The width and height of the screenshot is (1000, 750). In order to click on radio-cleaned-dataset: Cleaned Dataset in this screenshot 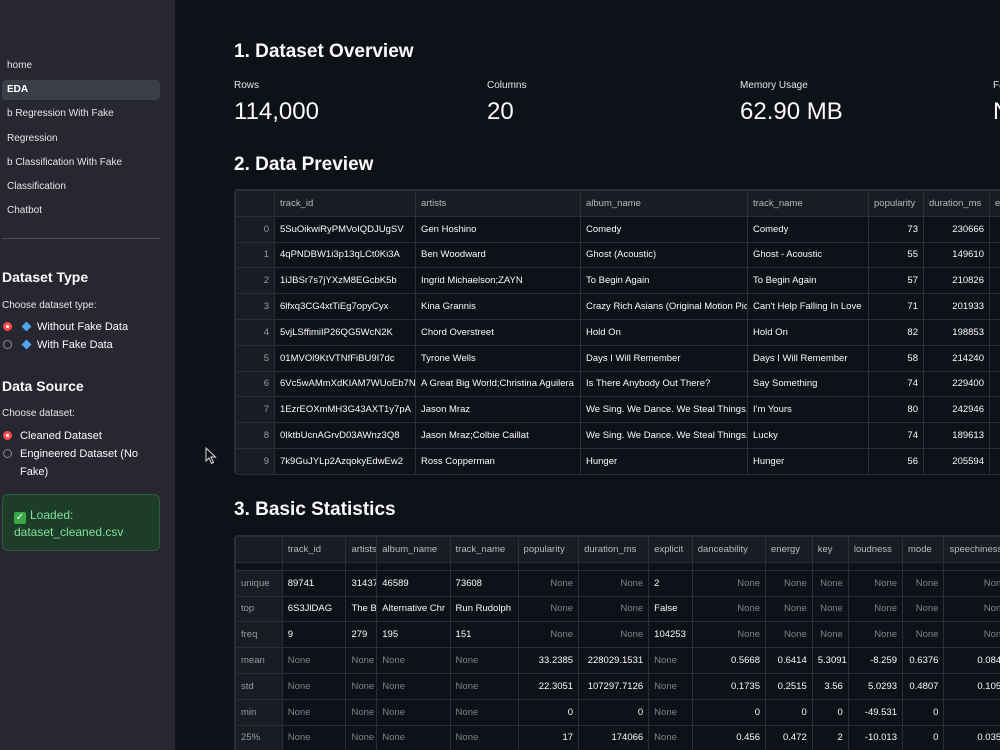, I will do `click(77, 436)`.